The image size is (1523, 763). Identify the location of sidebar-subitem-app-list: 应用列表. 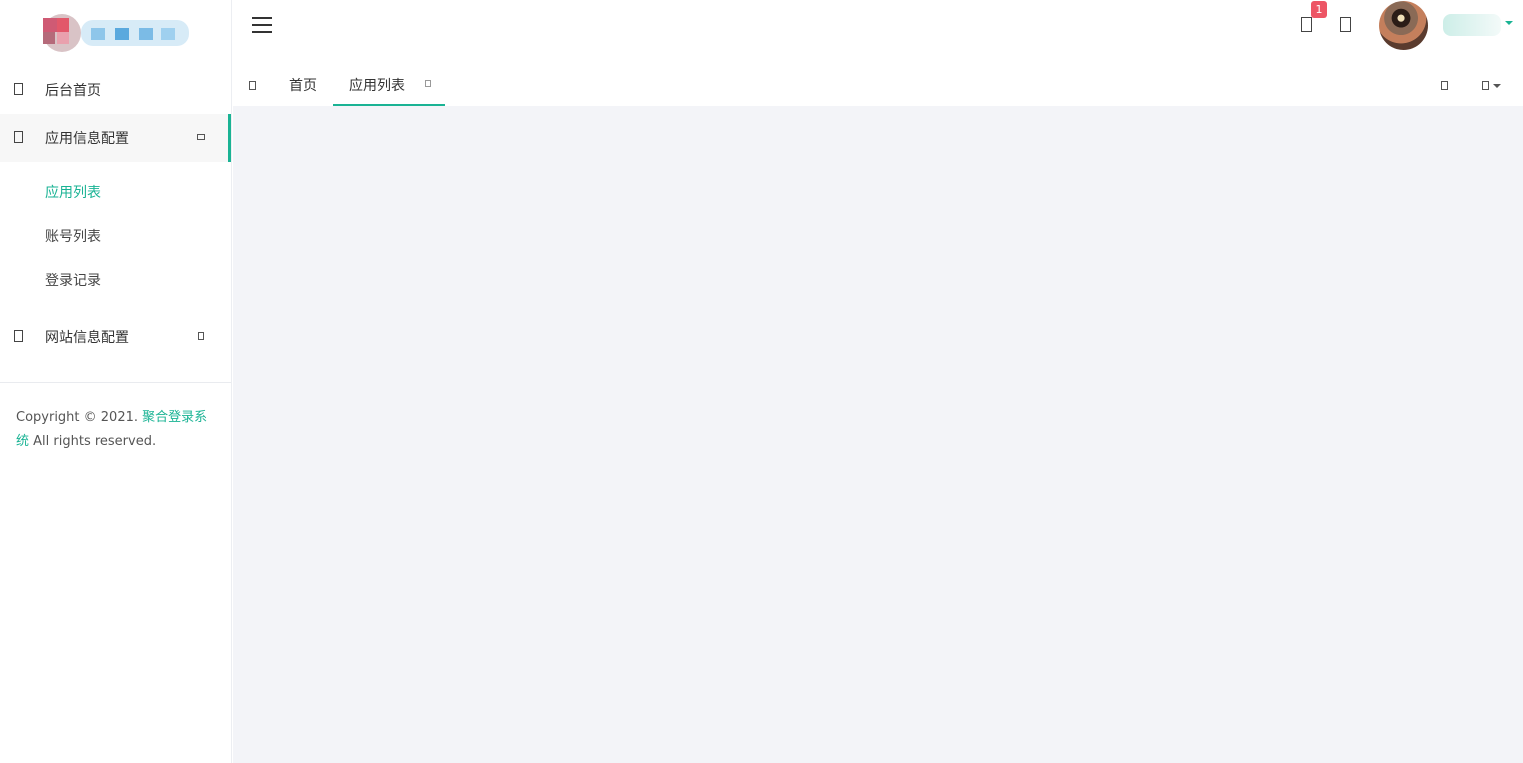
(115, 193).